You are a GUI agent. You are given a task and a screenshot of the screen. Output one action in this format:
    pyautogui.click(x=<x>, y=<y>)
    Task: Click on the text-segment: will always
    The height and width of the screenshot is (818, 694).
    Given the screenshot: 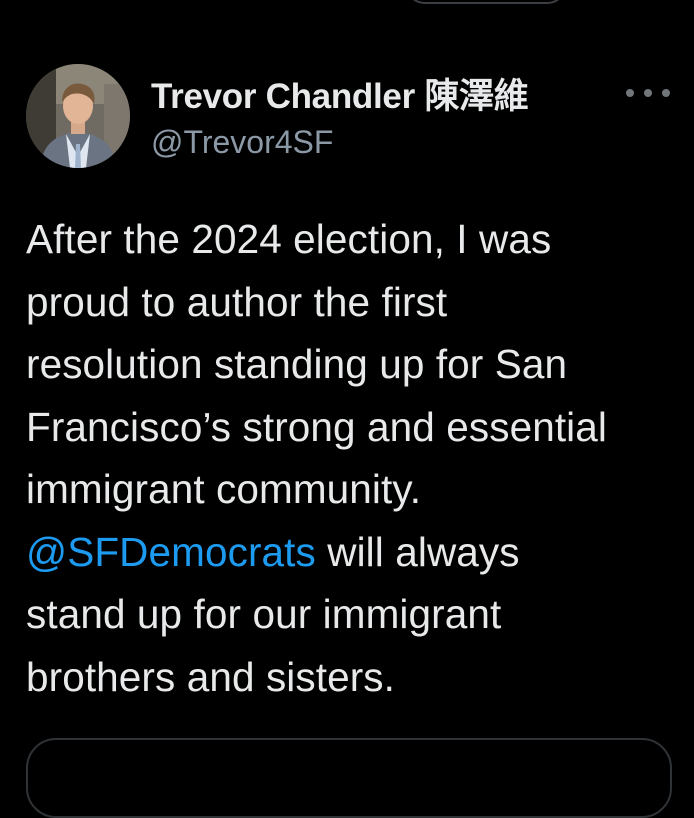 What is the action you would take?
    pyautogui.click(x=417, y=551)
    